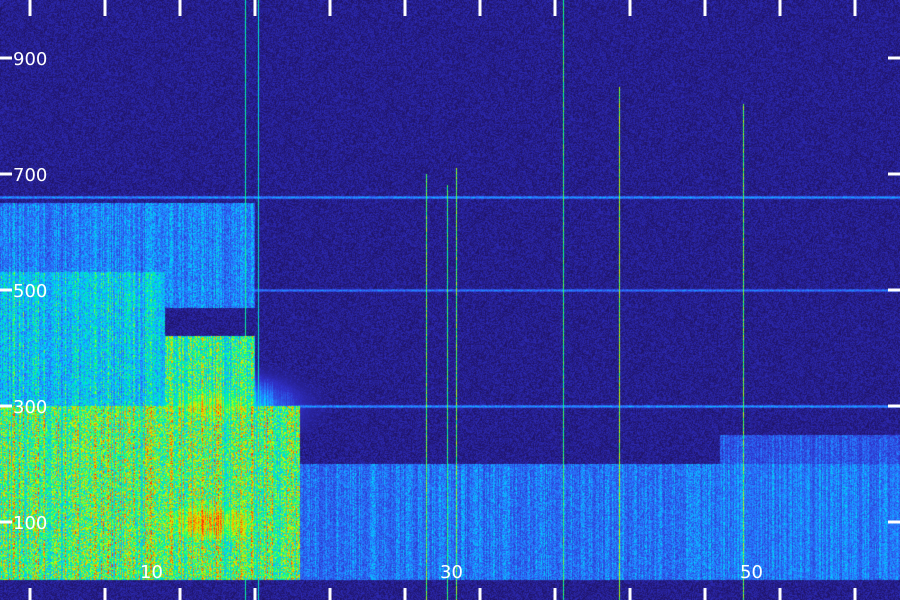  Describe the element at coordinates (751, 572) in the screenshot. I see `x-tick-label: 50` at that location.